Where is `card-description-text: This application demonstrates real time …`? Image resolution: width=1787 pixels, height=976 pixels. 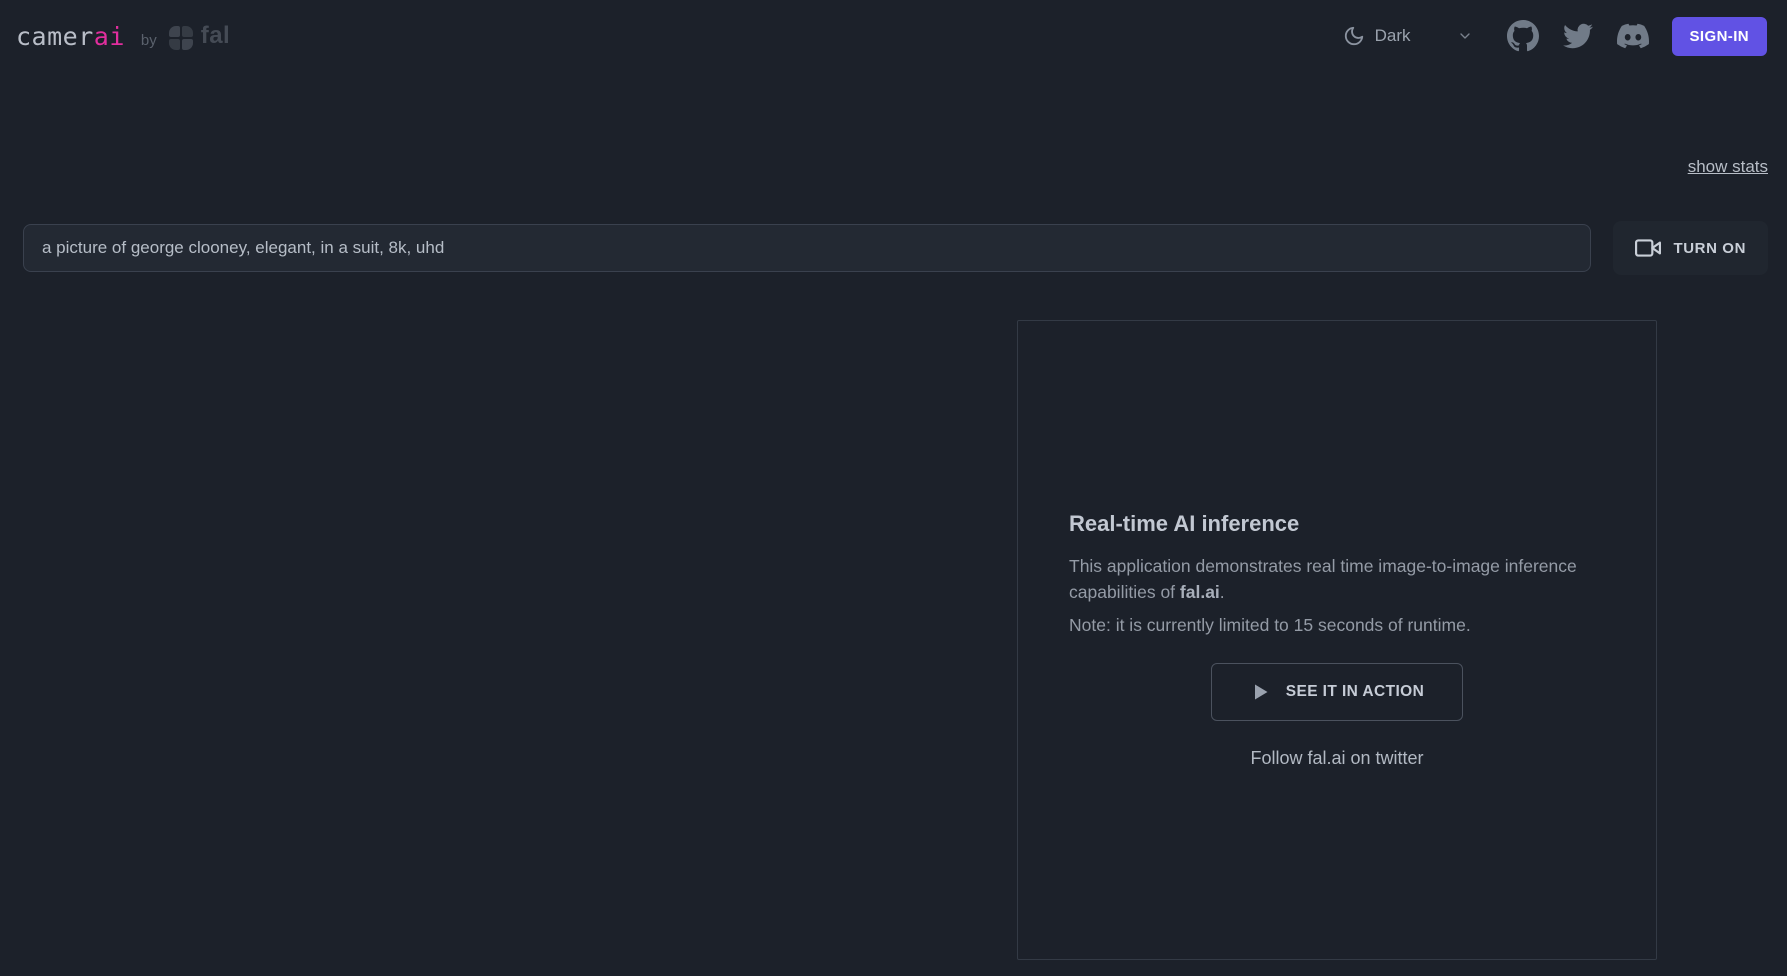 card-description-text: This application demonstrates real time … is located at coordinates (1323, 579).